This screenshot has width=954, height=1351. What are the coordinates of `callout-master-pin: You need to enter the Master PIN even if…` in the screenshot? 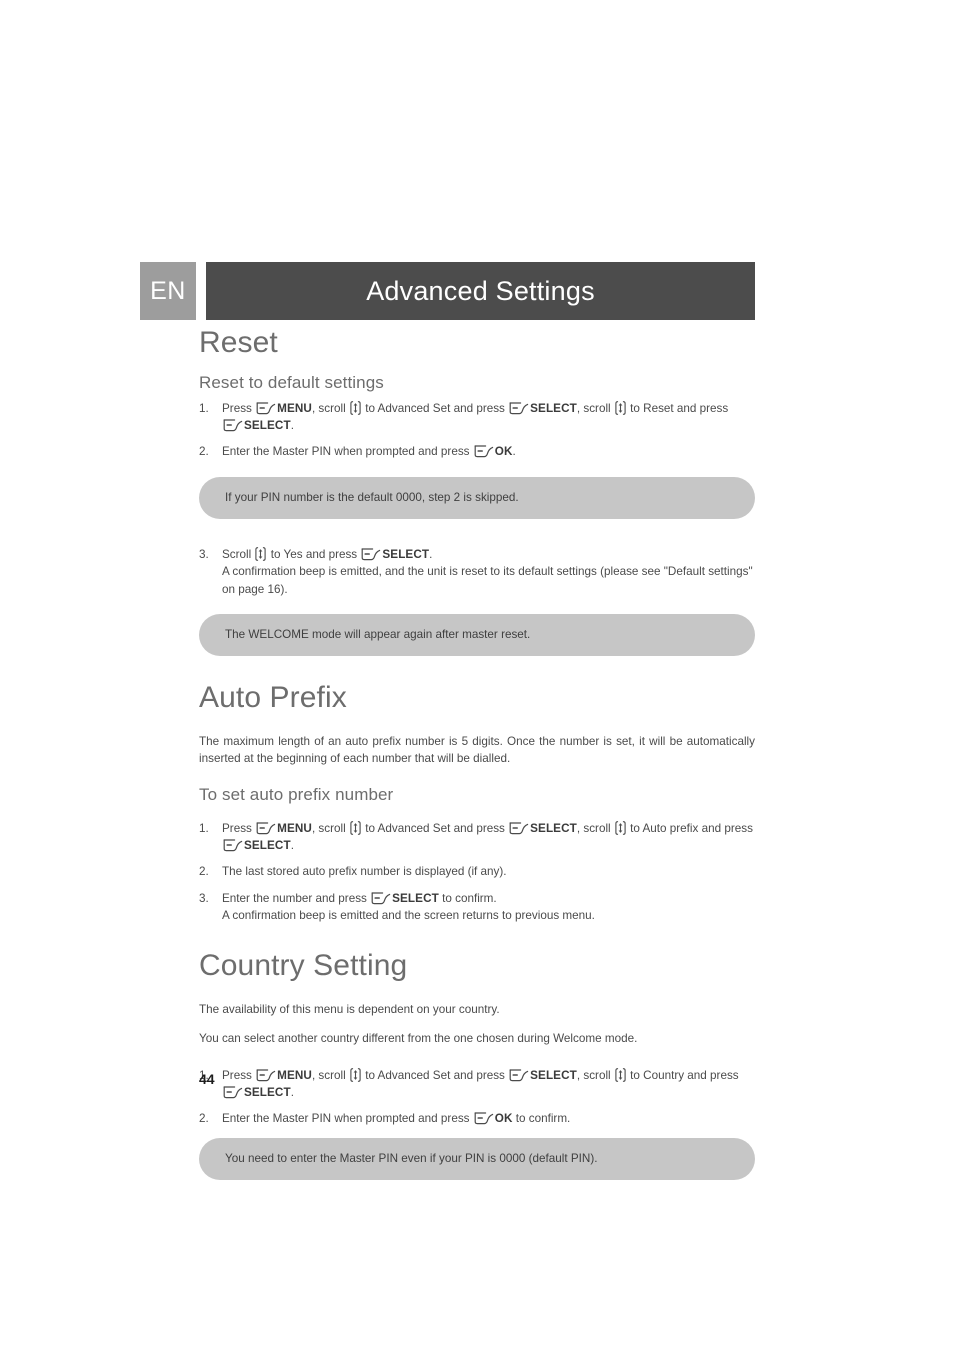 It's located at (477, 1159).